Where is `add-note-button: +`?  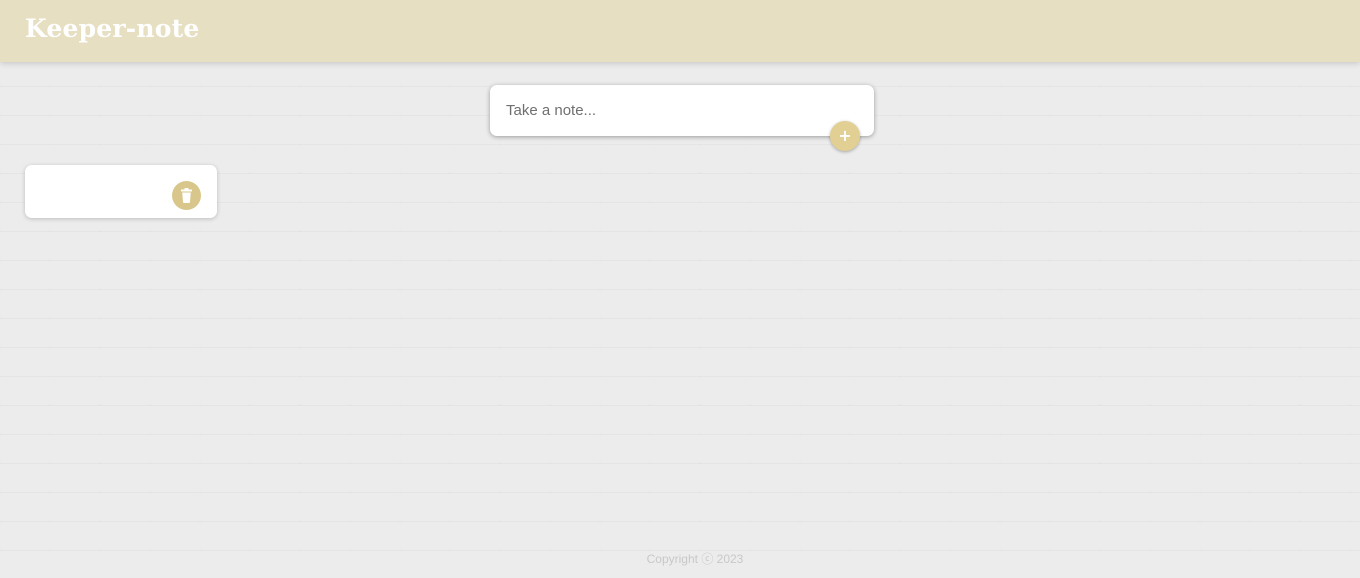
add-note-button: + is located at coordinates (845, 136).